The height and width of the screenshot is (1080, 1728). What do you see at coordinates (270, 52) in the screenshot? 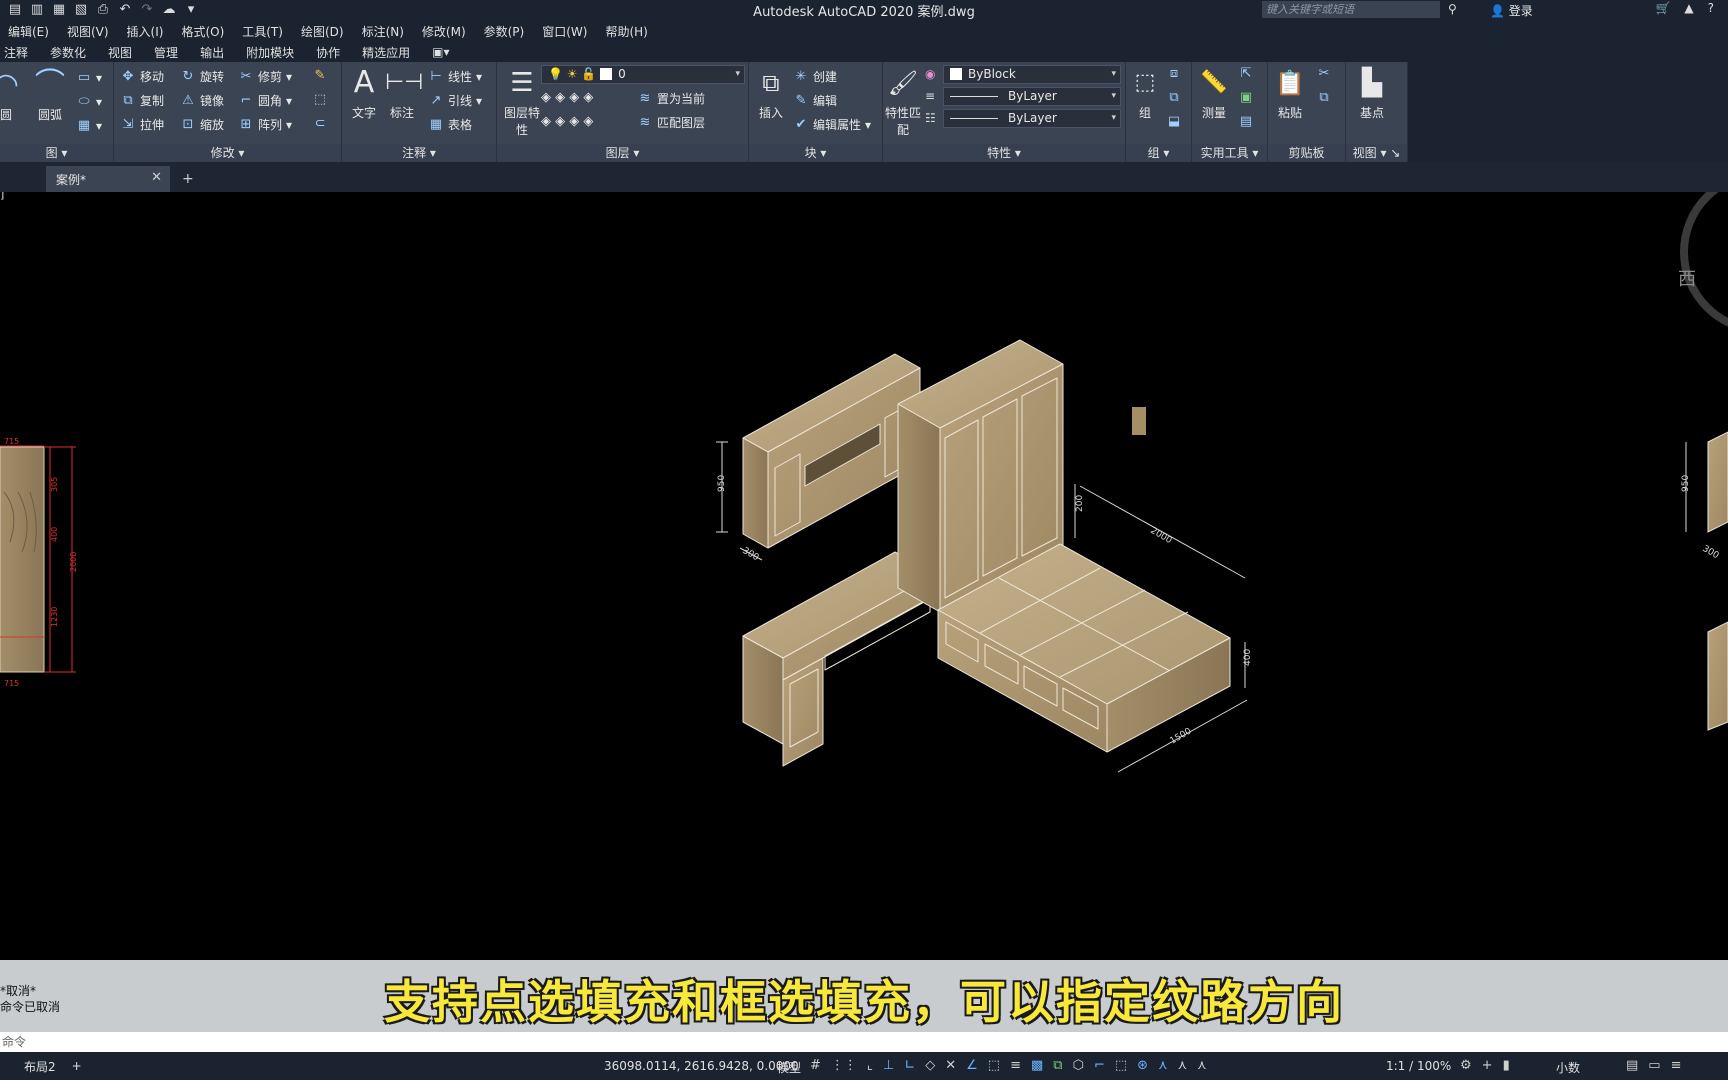
I see `tab-addins: 附加模块` at bounding box center [270, 52].